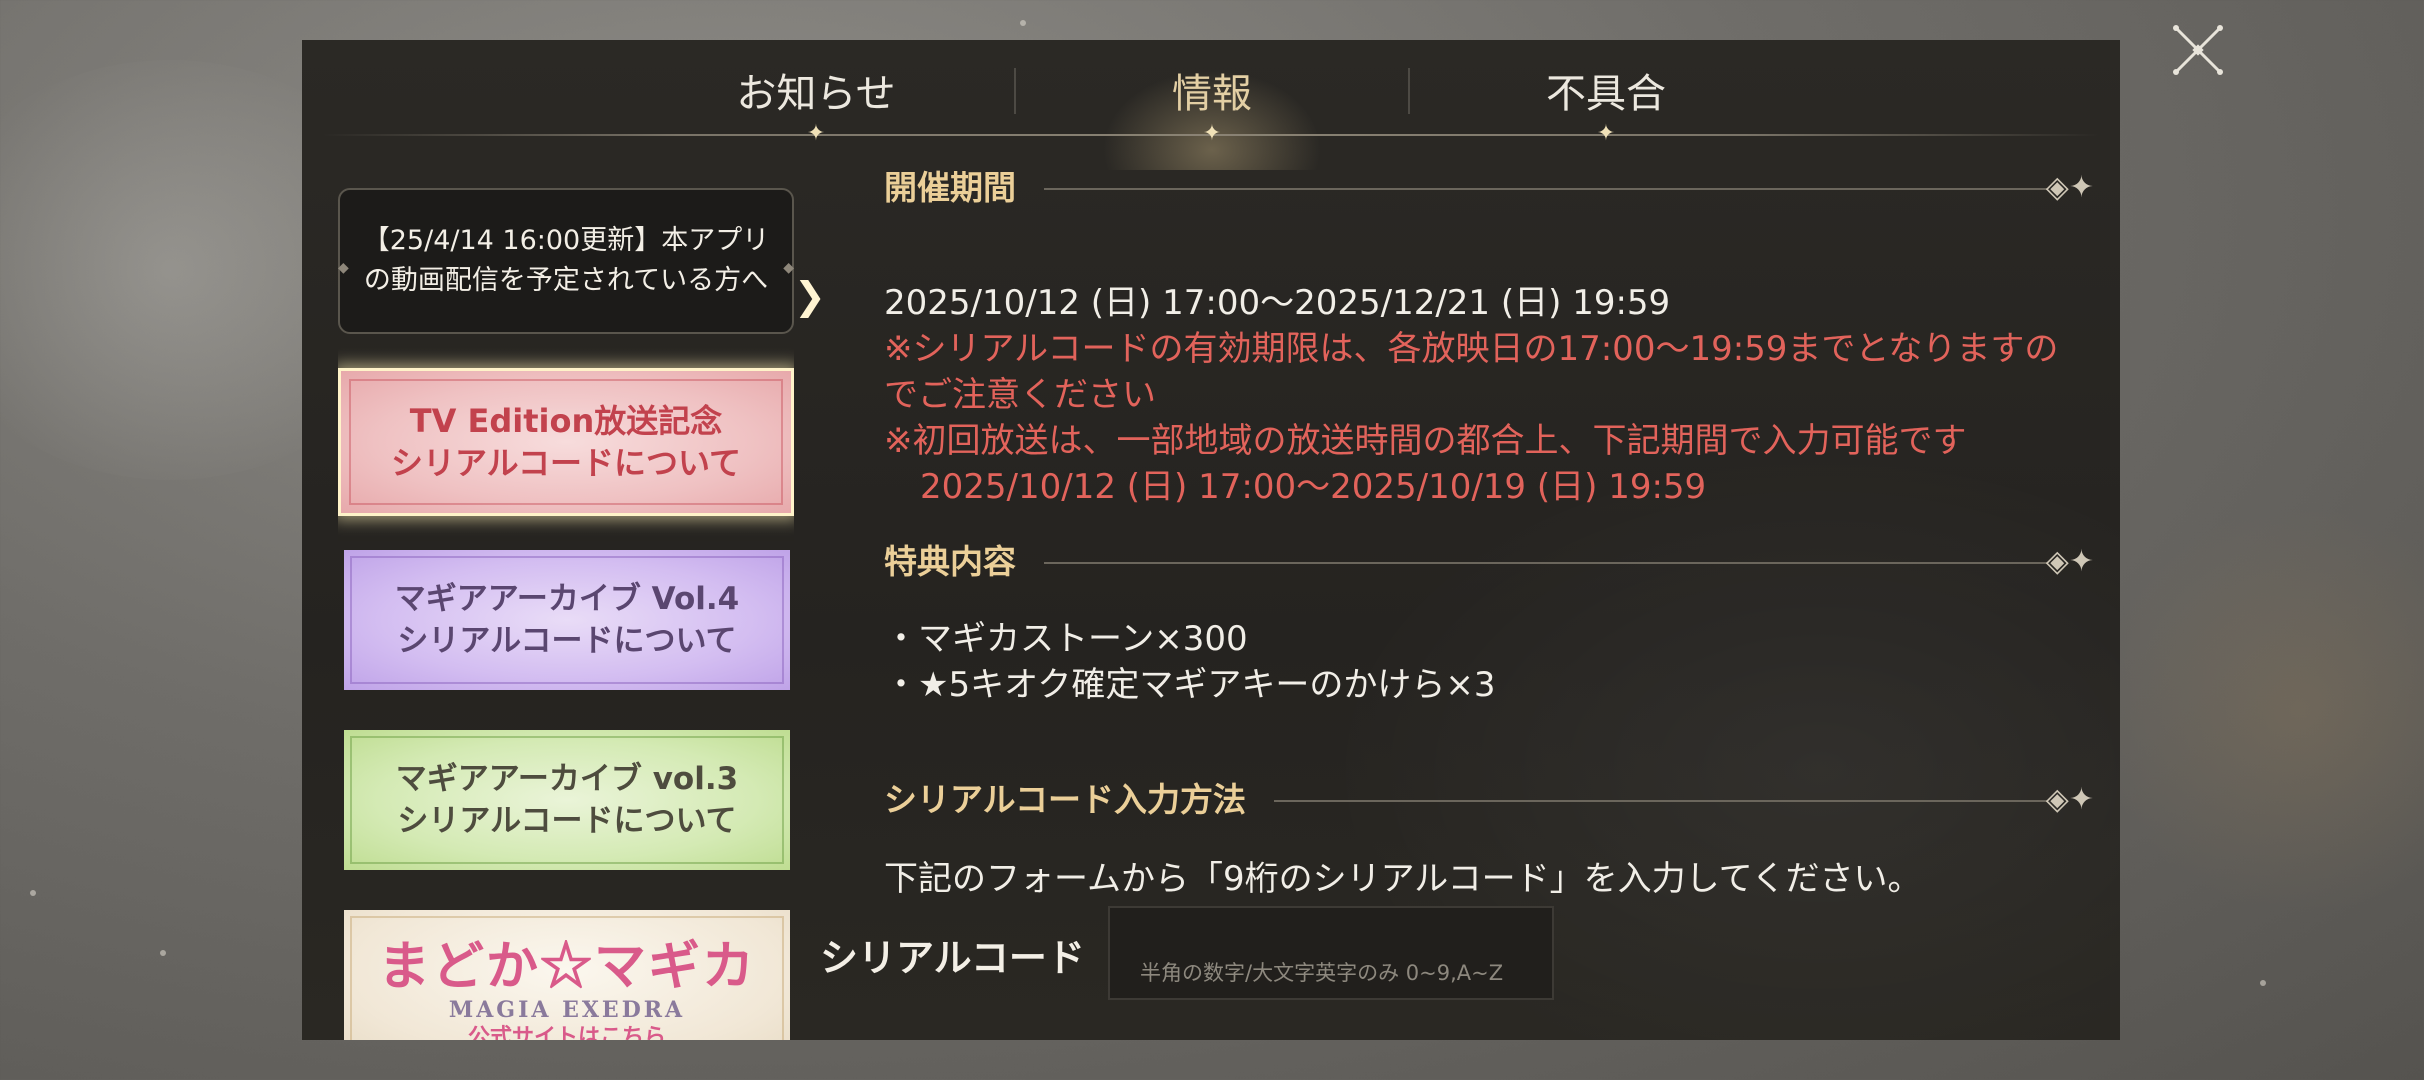 The height and width of the screenshot is (1080, 2424). I want to click on article-item-archive-vol3: マギアアーカイブ vol.3 シリアルコードについて, so click(567, 800).